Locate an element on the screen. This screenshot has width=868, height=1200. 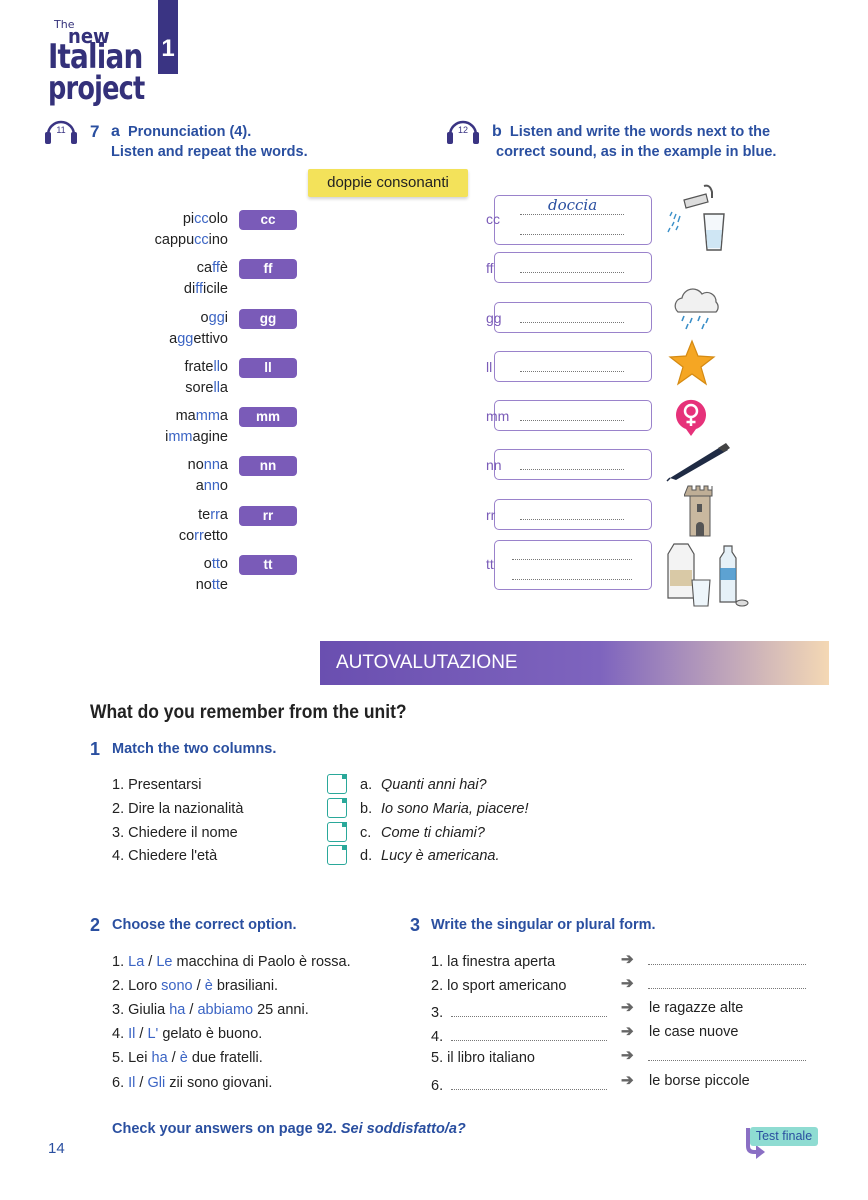
section-3-number: 3 is located at coordinates (415, 925).